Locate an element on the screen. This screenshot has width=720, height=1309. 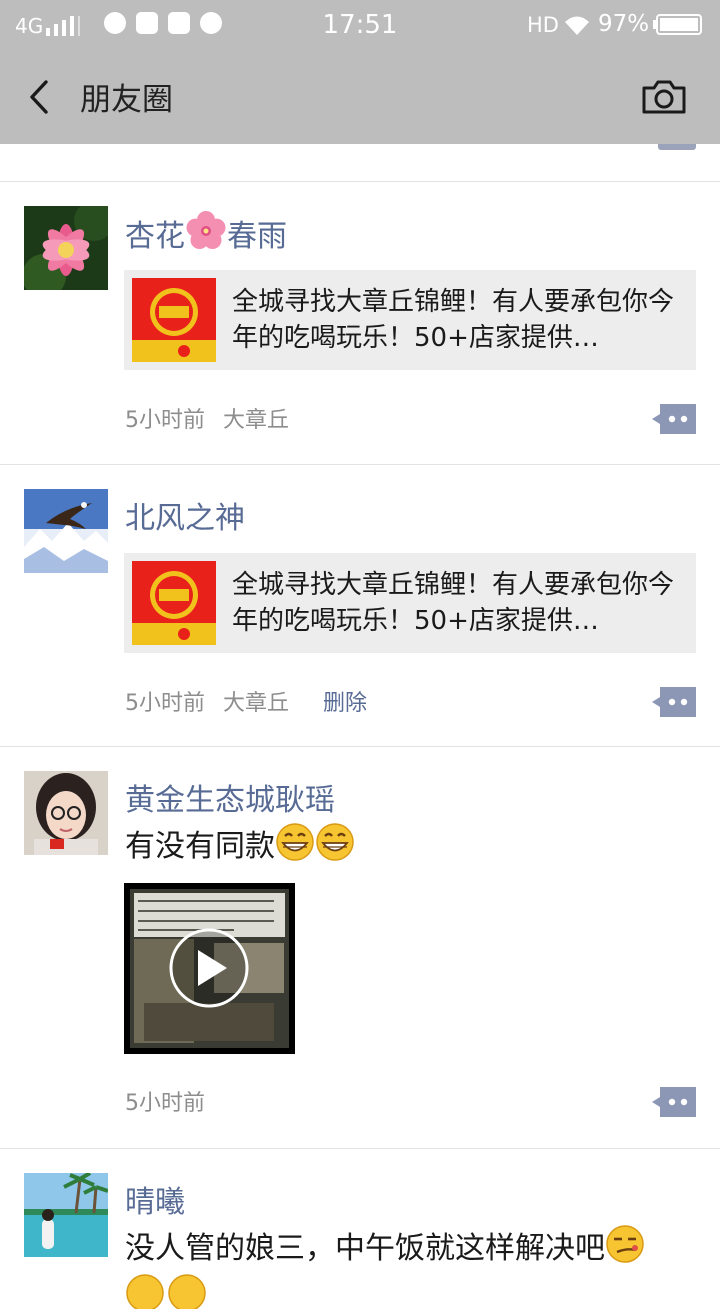
post-text: 有没有同款 is located at coordinates (240, 843).